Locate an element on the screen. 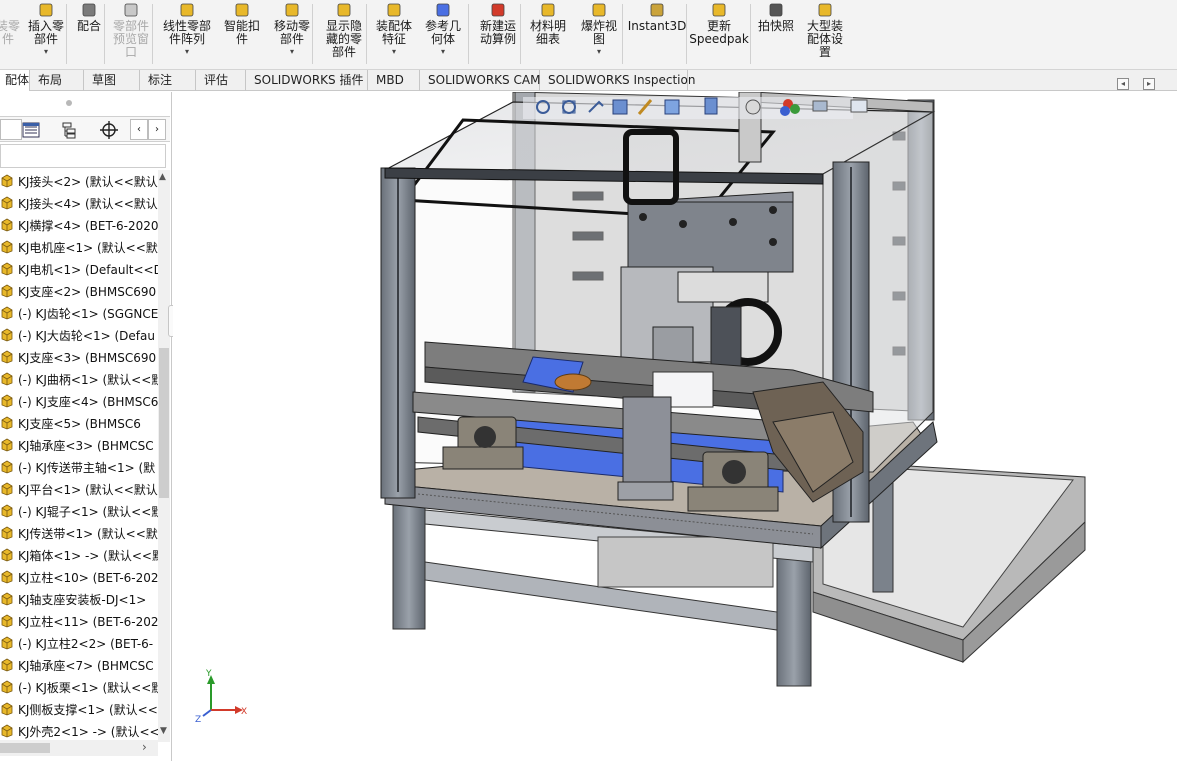  ribbon-button-0: 插入零 部件 ▾ is located at coordinates (46, 33).